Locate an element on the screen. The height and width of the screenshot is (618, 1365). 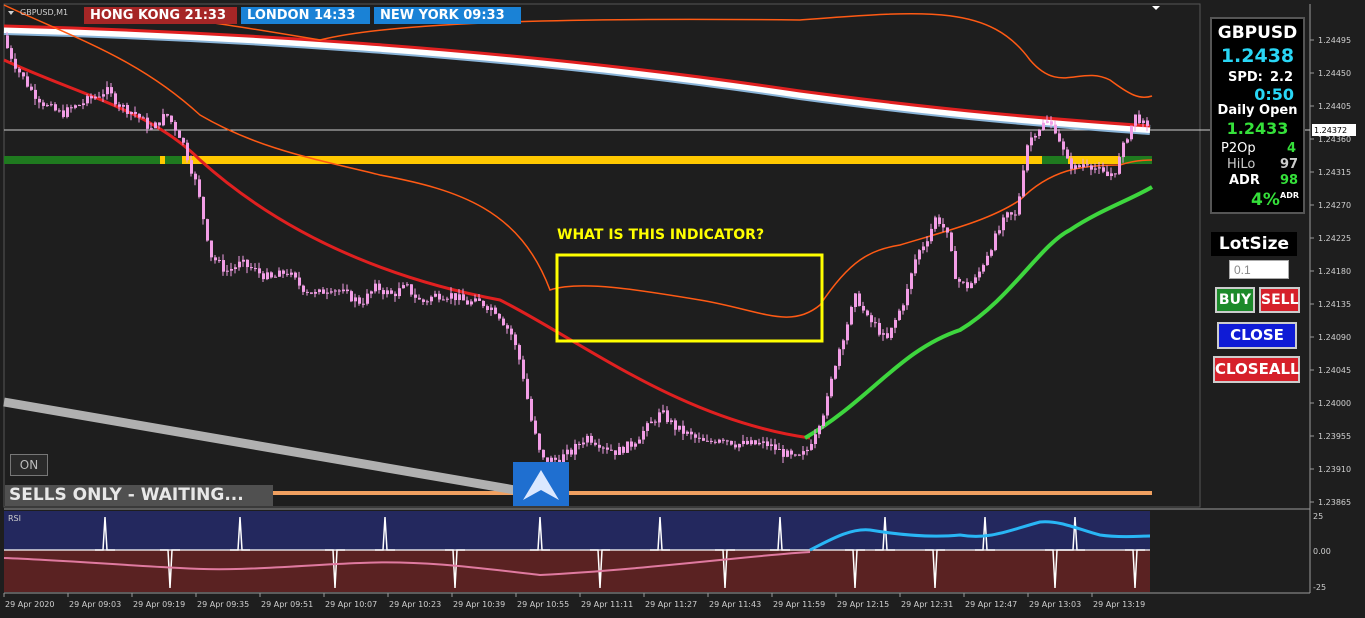
closeall-button: CLOSEALL is located at coordinates (1256, 369).